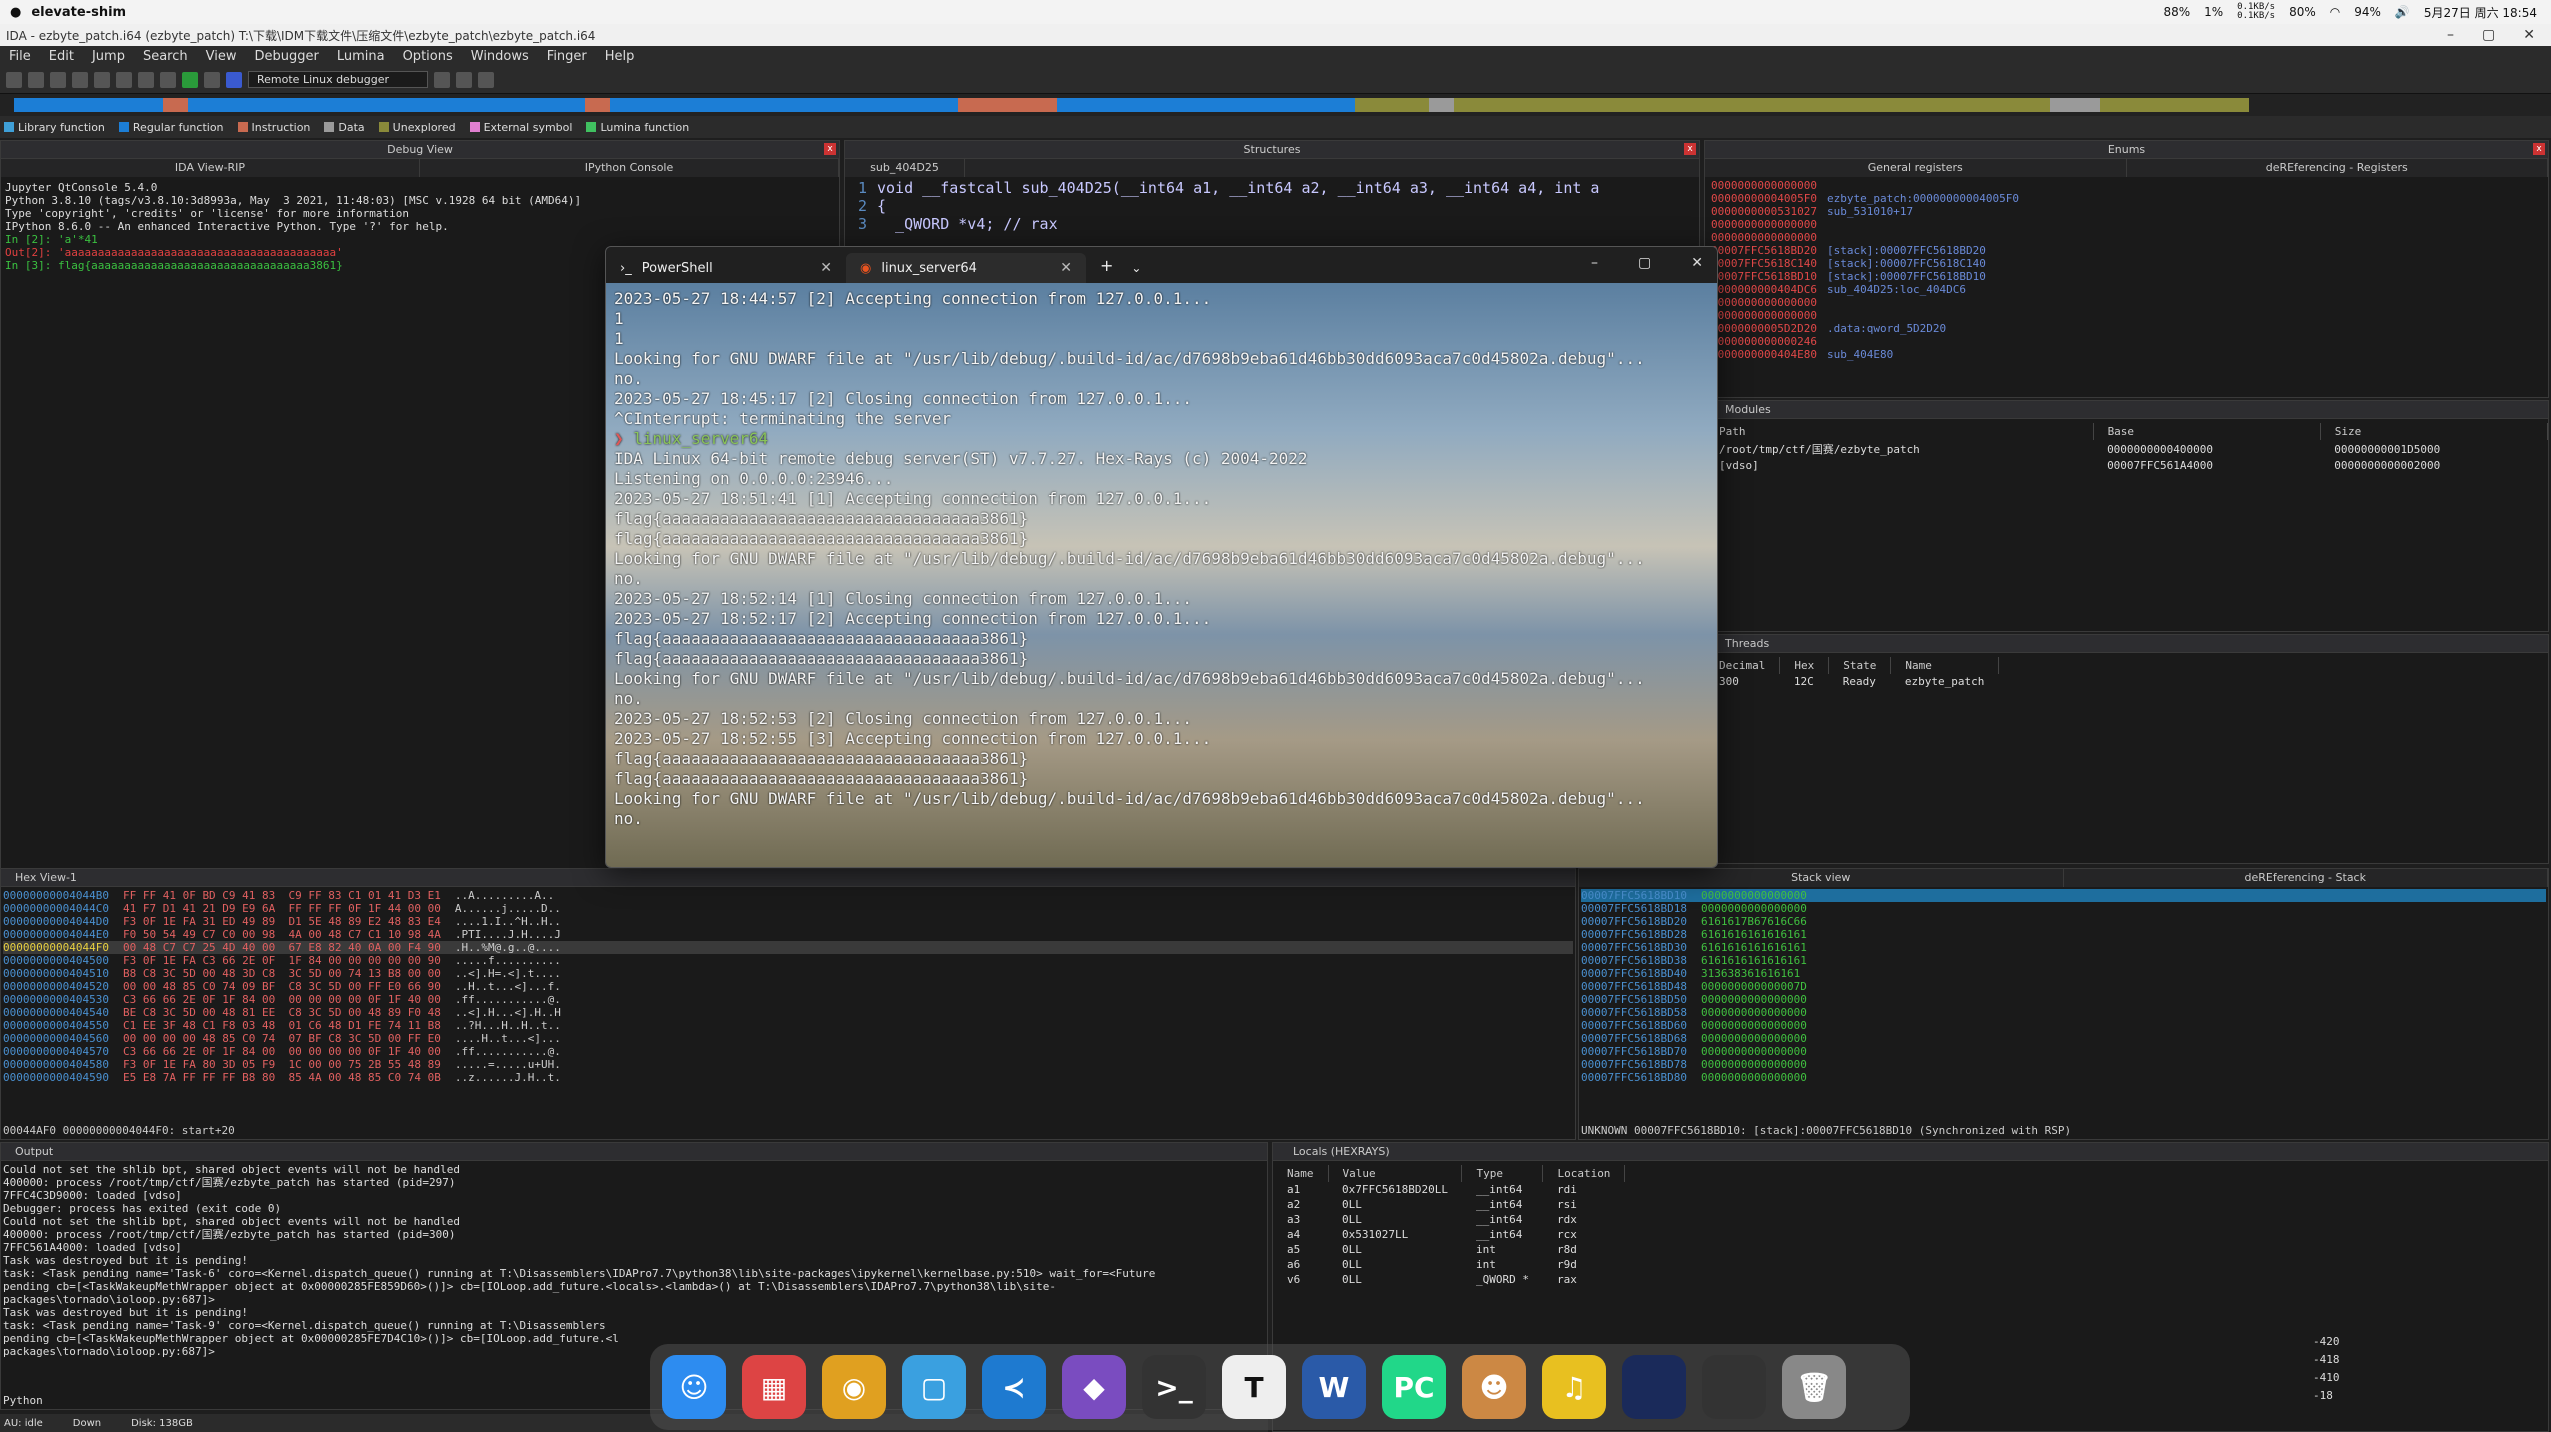  Describe the element at coordinates (2126, 465) in the screenshot. I see `table-row: [vdso] 00007FFC561A4000 0000000000002000` at that location.